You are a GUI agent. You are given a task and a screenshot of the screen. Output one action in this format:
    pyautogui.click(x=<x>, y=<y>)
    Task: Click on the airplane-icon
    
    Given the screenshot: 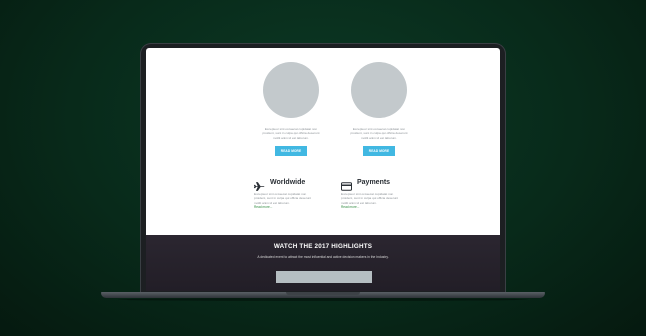 What is the action you would take?
    pyautogui.click(x=259, y=184)
    